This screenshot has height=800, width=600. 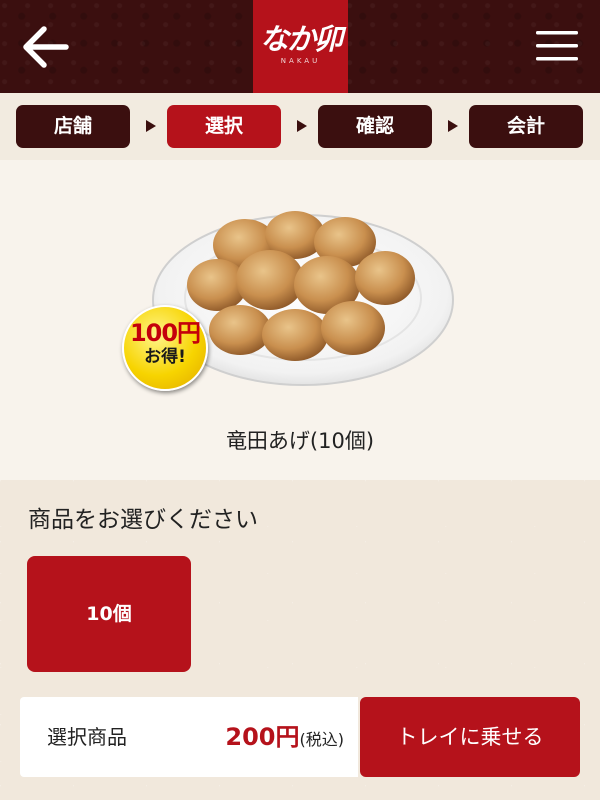 I want to click on step-select: 選択, so click(x=224, y=126).